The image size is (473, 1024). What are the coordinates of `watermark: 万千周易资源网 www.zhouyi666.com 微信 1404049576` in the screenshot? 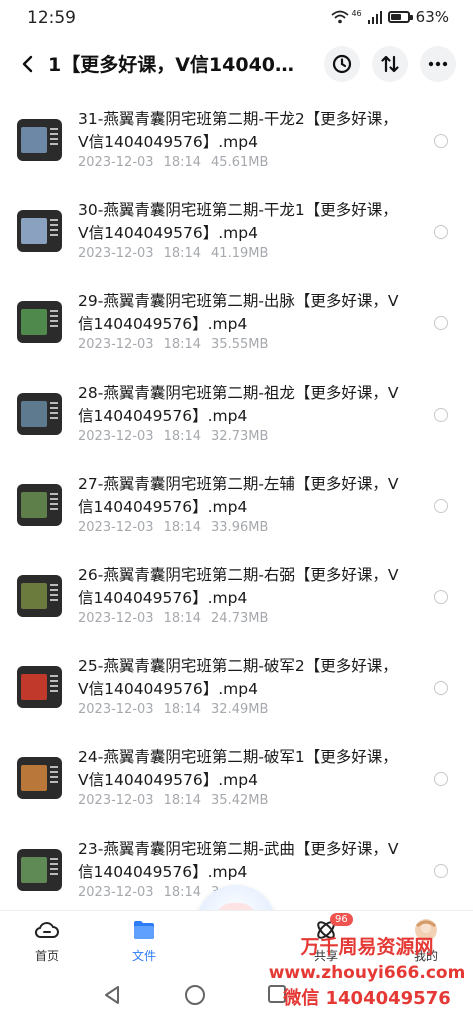 It's located at (367, 973).